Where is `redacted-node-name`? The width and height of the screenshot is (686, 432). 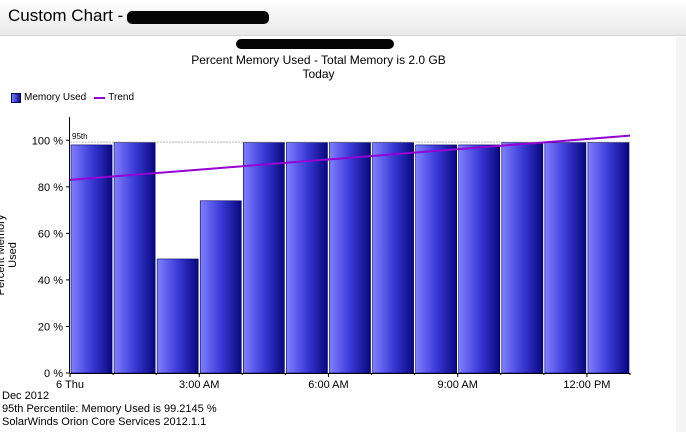 redacted-node-name is located at coordinates (198, 17).